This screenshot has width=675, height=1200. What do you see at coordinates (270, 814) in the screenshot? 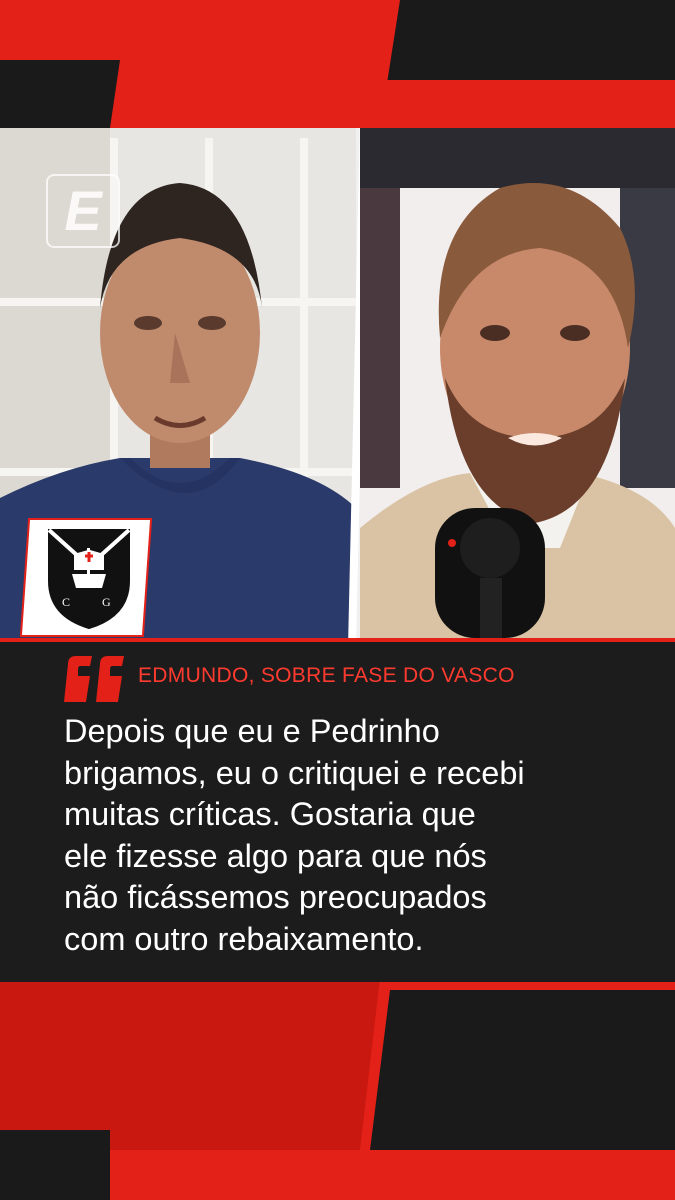
I see `quote-line: muitas críticas. Gostaria que` at bounding box center [270, 814].